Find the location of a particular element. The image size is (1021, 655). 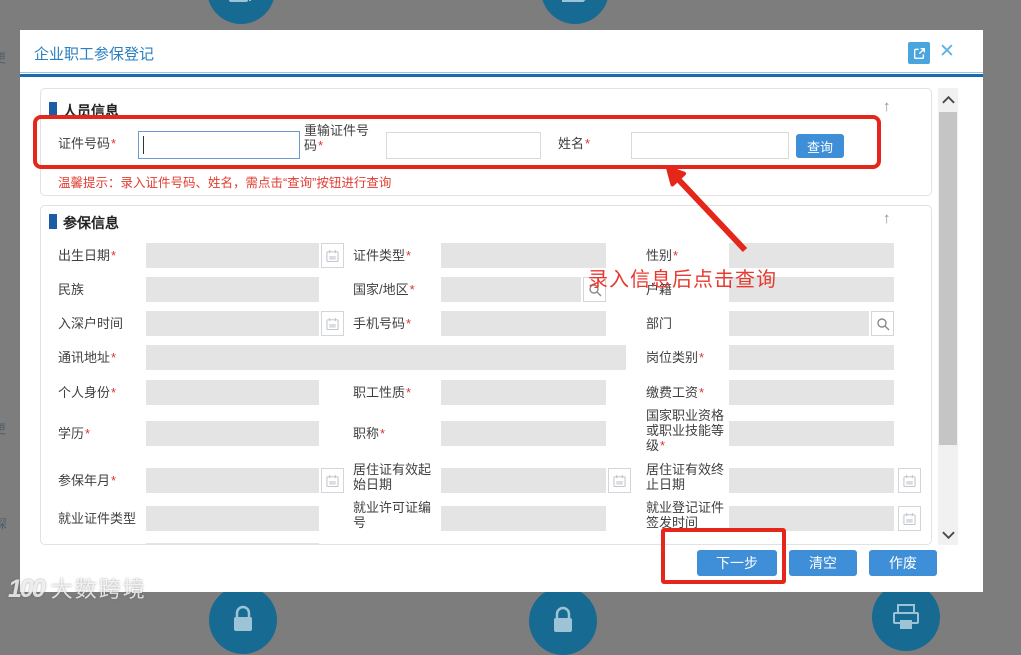

search-icon is located at coordinates (882, 323).